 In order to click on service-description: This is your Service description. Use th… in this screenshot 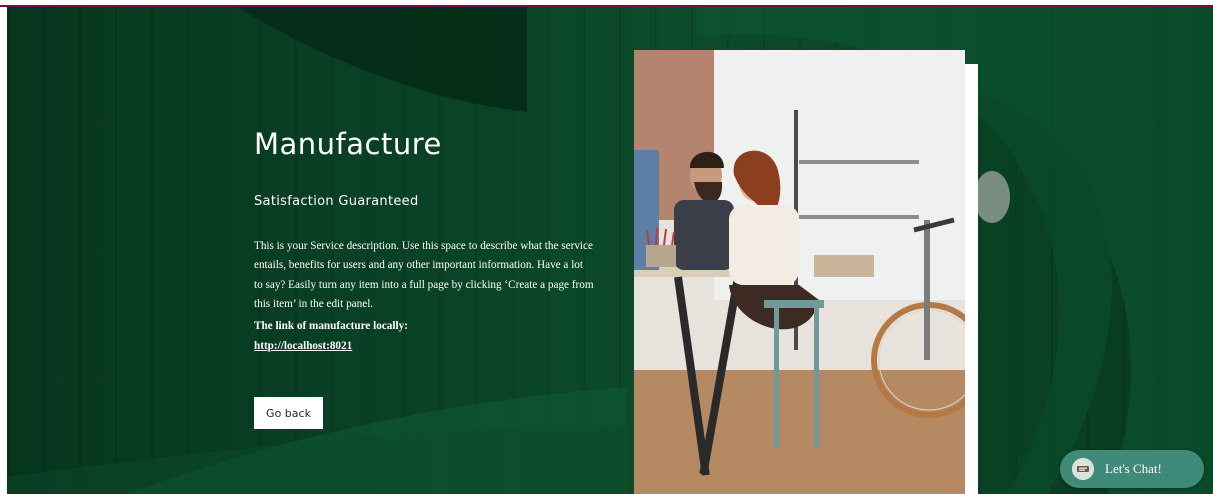, I will do `click(424, 275)`.